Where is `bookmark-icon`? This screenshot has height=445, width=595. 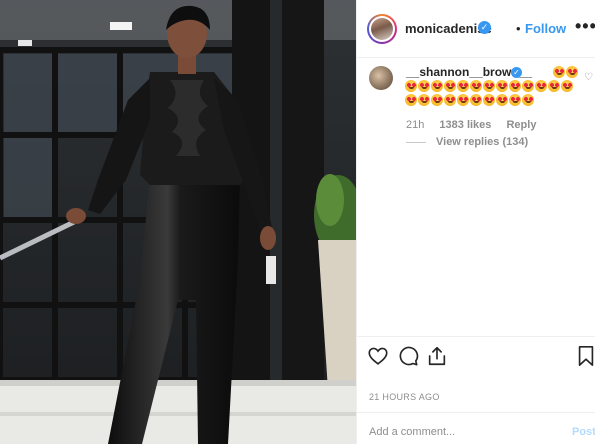 bookmark-icon is located at coordinates (586, 356).